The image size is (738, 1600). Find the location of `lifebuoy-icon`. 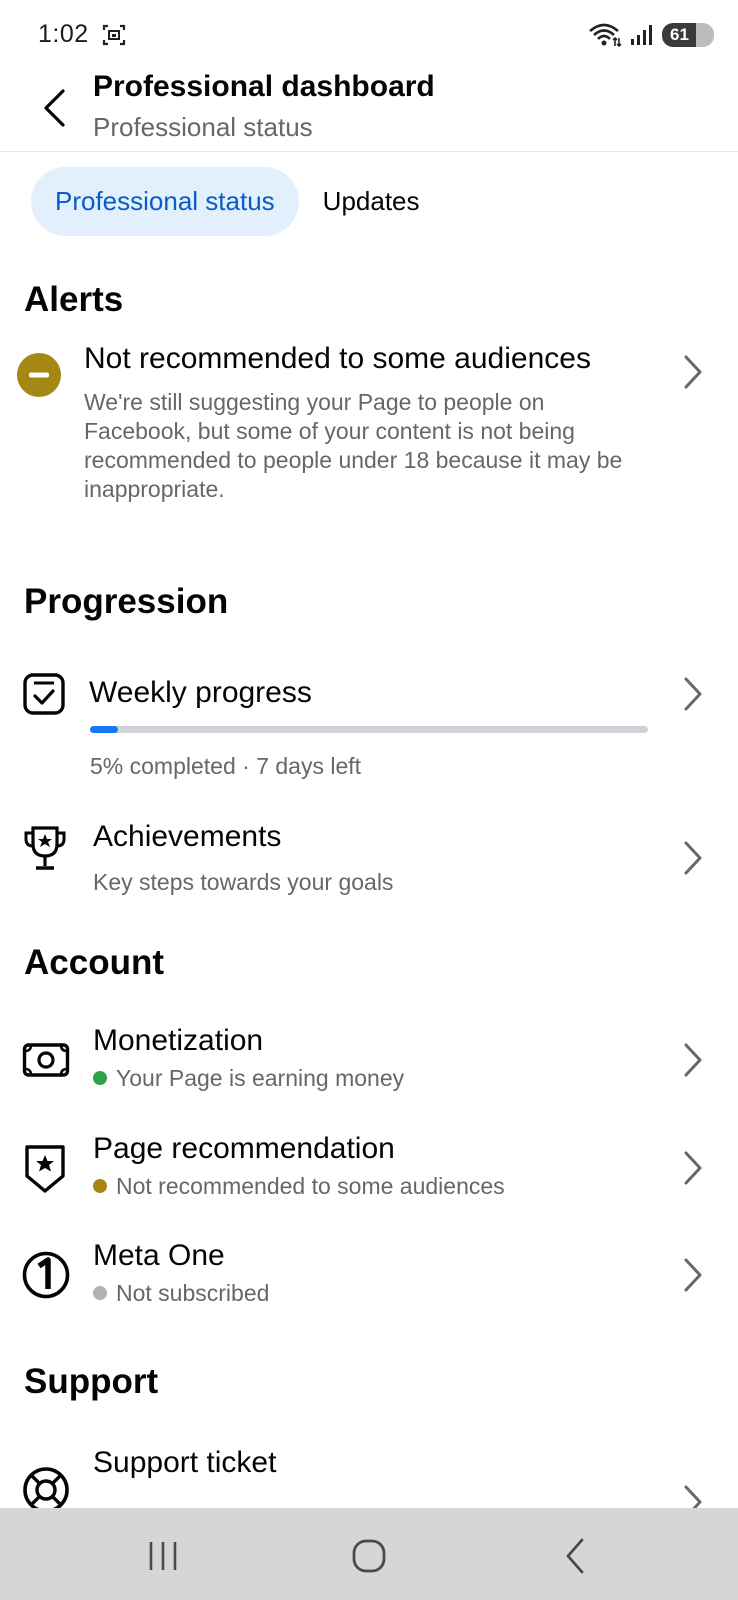

lifebuoy-icon is located at coordinates (46, 1487).